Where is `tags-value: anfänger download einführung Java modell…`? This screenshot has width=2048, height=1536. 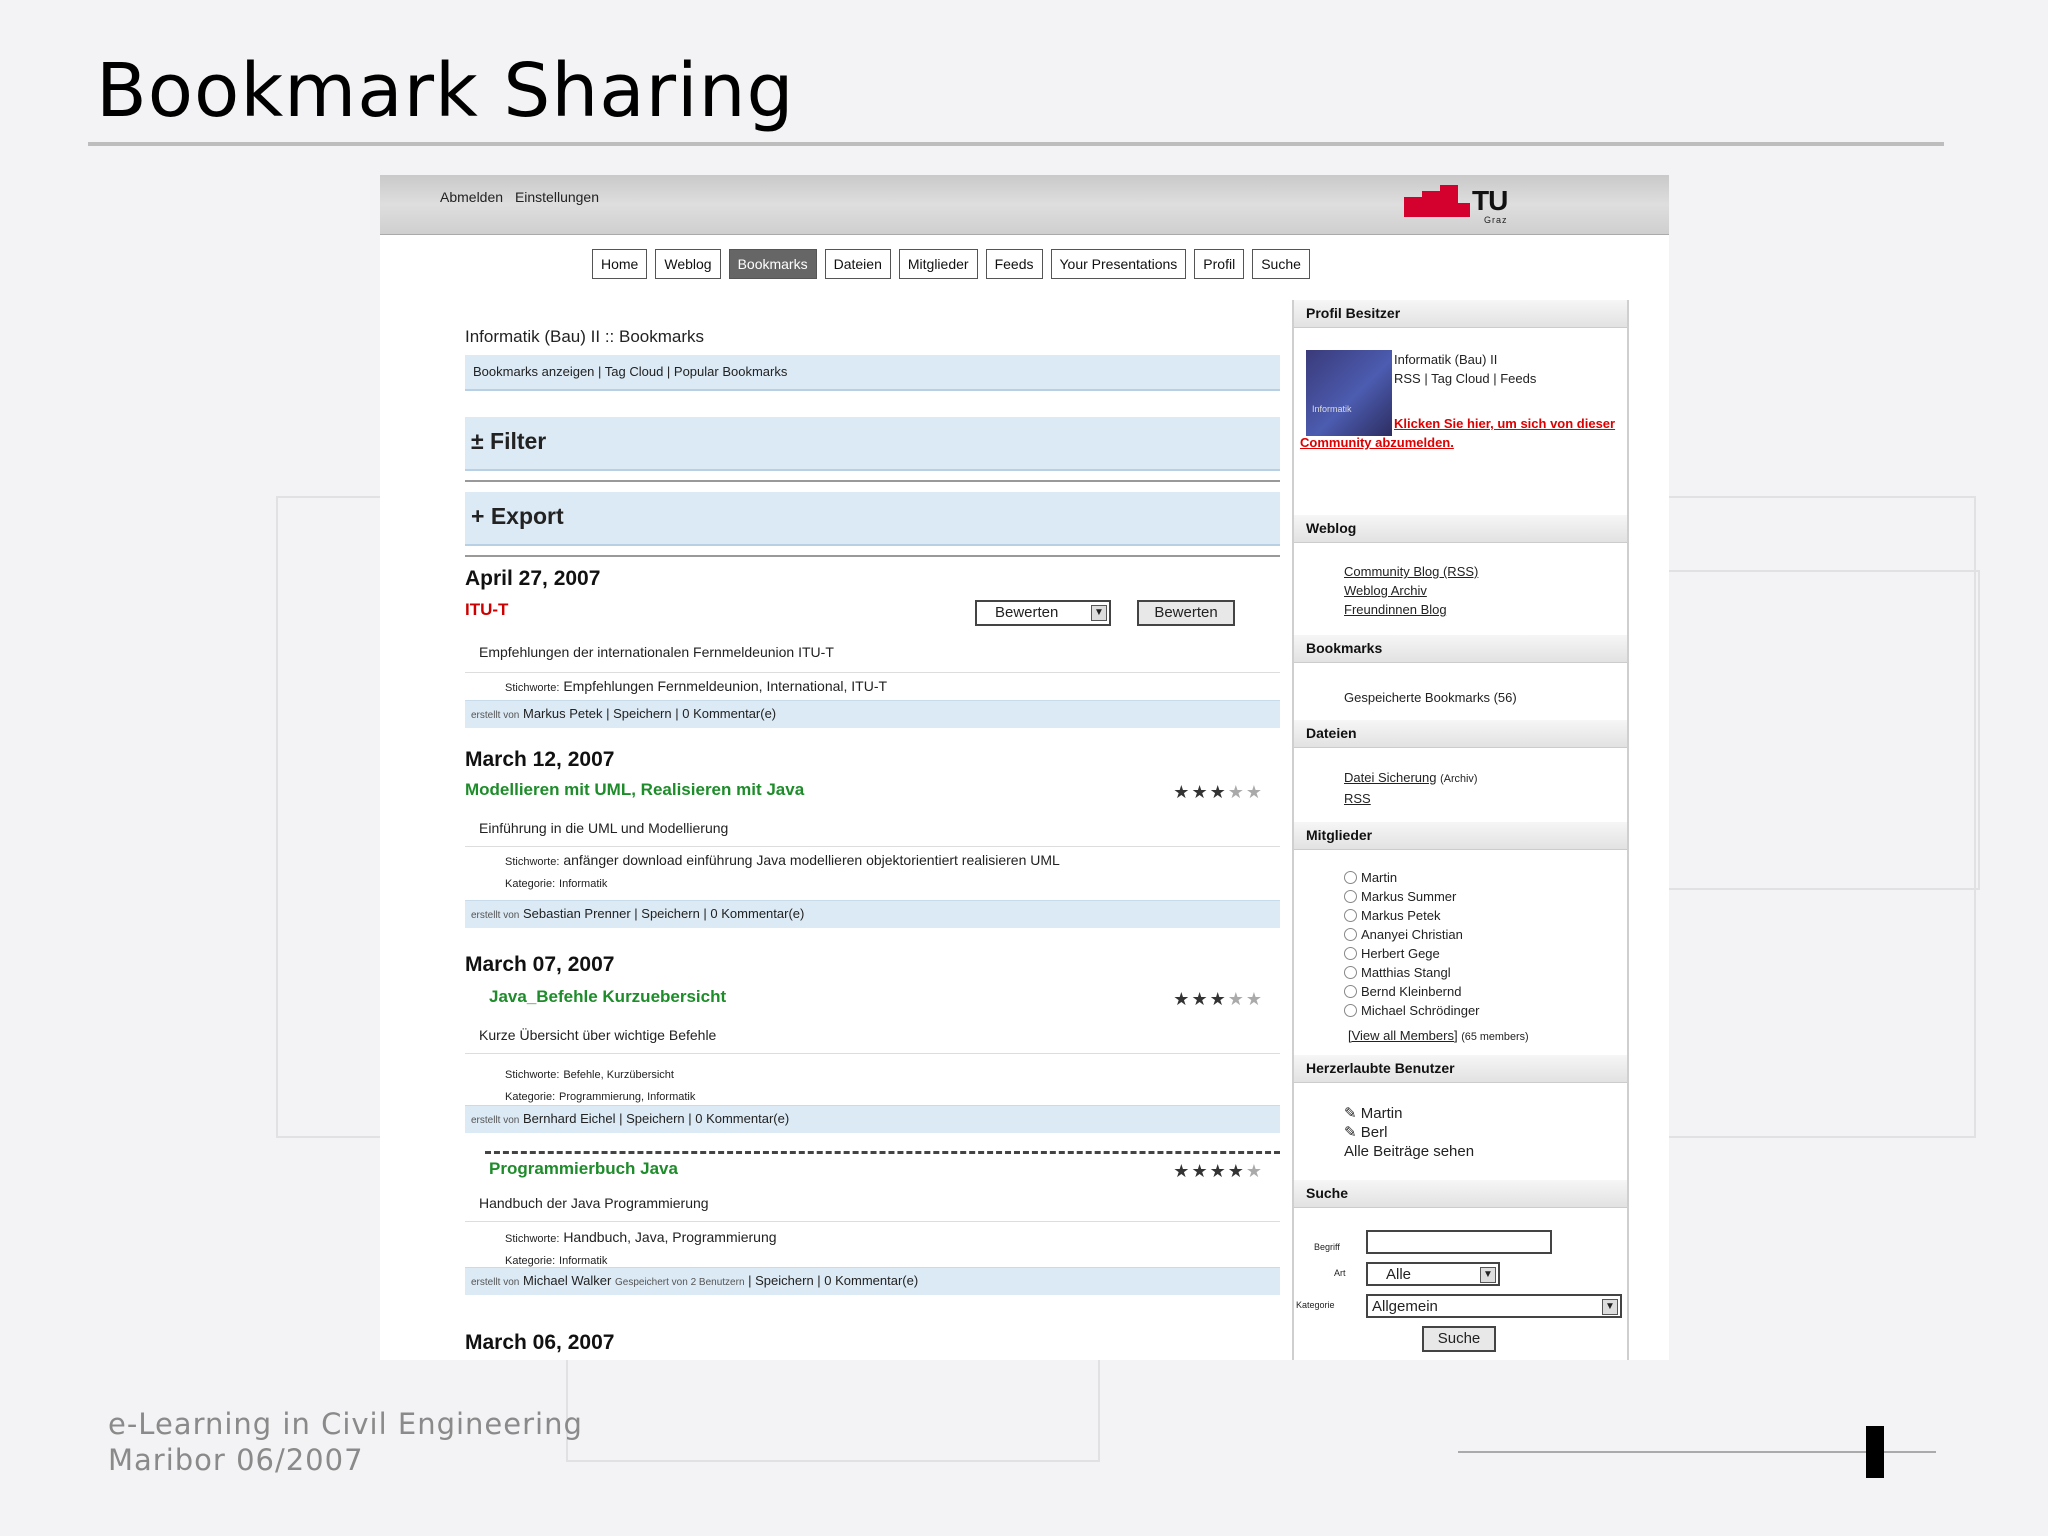
tags-value: anfänger download einführung Java modell… is located at coordinates (811, 860).